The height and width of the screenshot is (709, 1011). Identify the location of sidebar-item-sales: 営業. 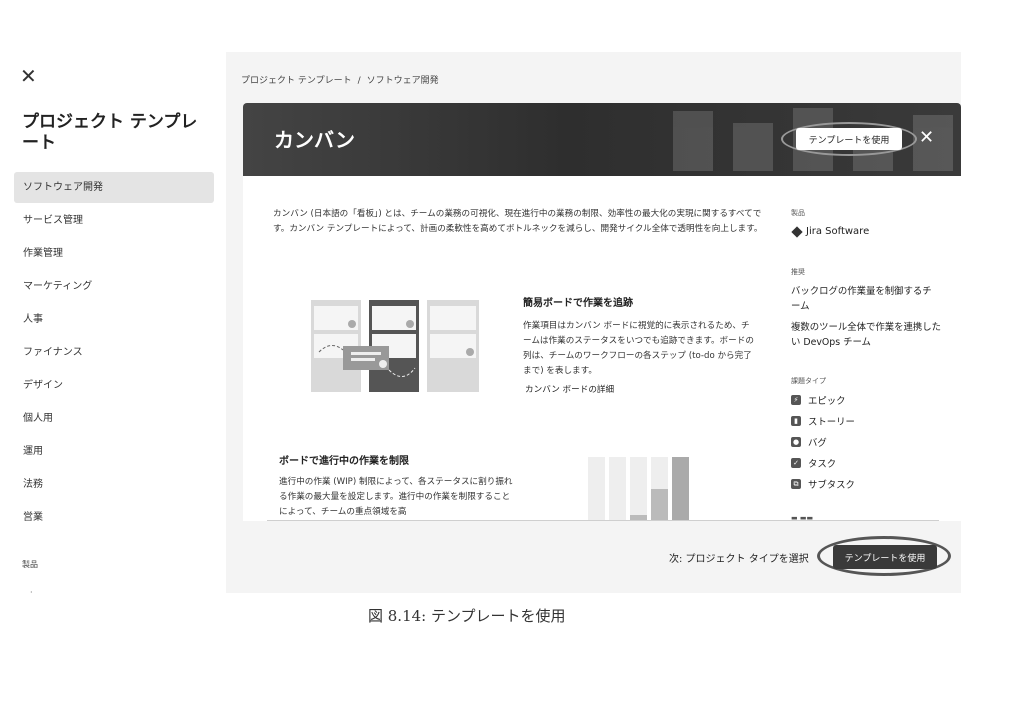
(114, 517).